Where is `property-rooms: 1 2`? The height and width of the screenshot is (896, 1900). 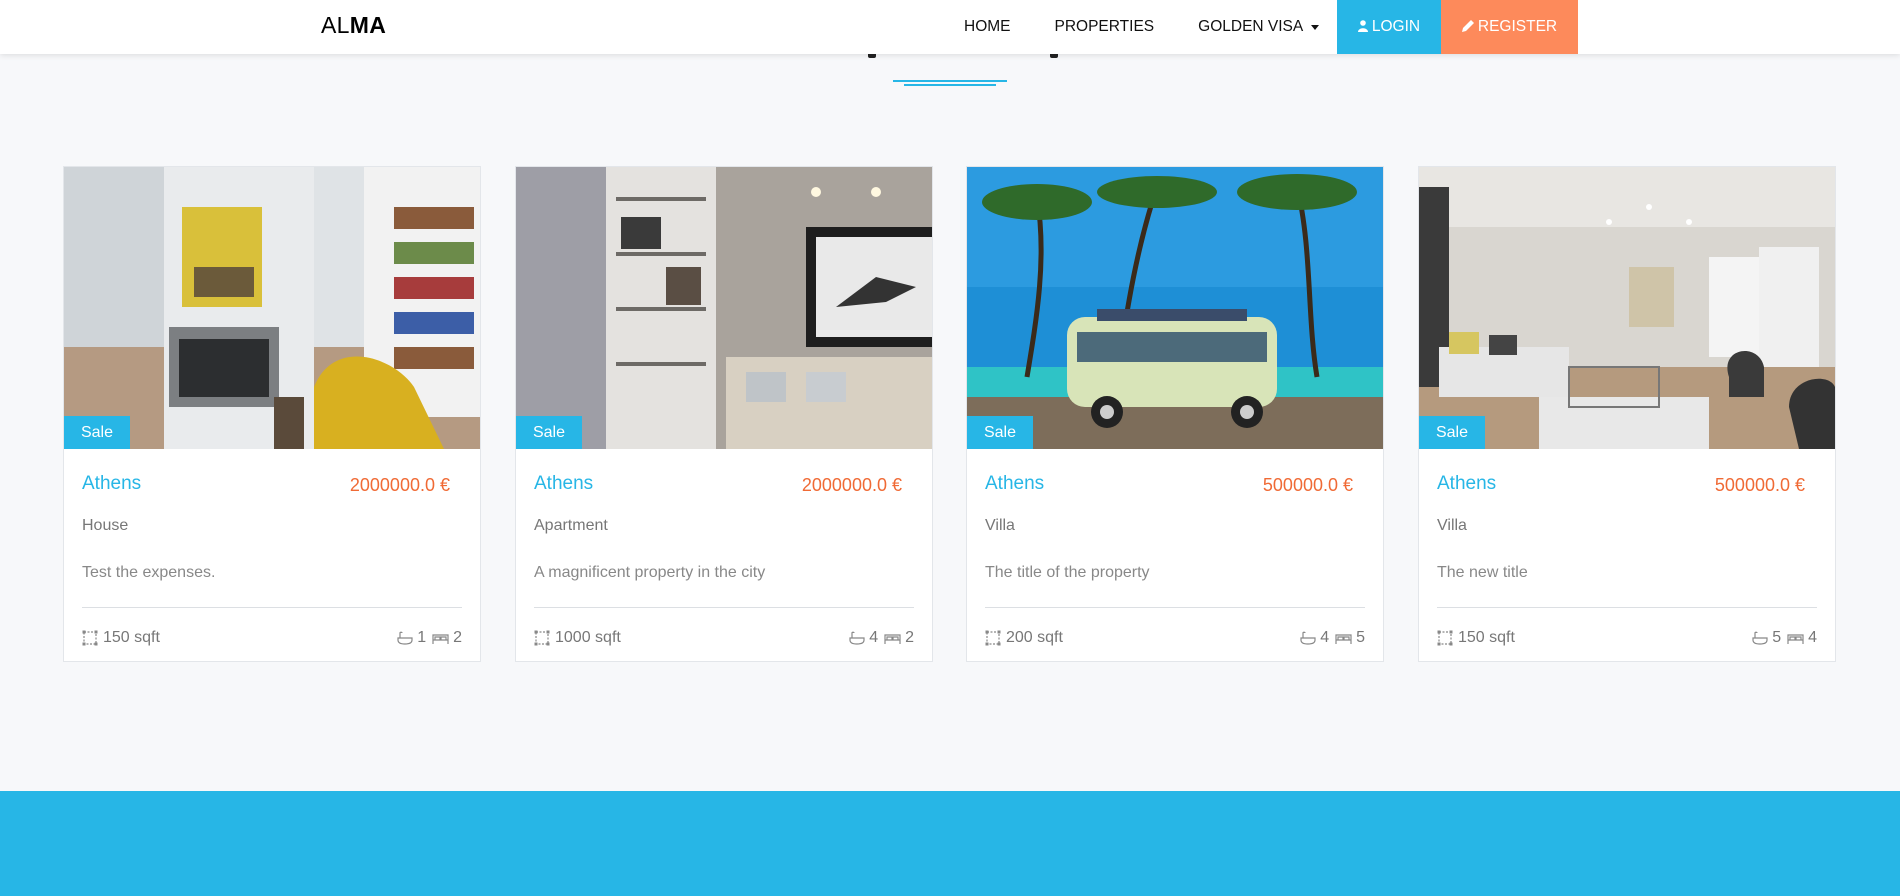
property-rooms: 1 2 is located at coordinates (426, 638).